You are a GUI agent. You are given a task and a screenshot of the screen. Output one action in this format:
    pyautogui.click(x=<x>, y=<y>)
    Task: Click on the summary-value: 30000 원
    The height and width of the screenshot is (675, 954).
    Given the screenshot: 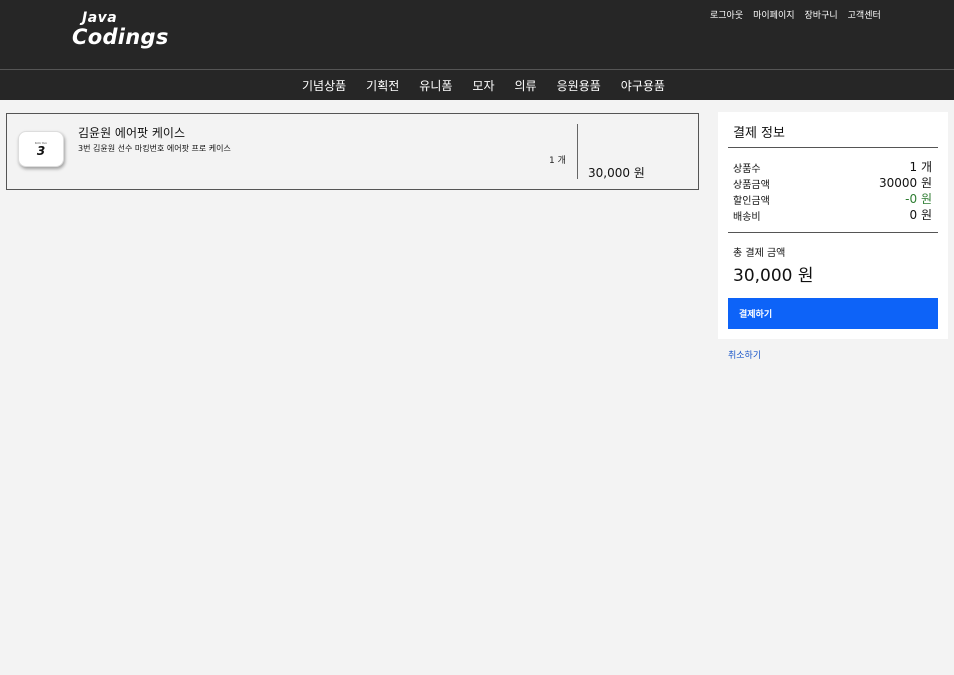 What is the action you would take?
    pyautogui.click(x=905, y=183)
    